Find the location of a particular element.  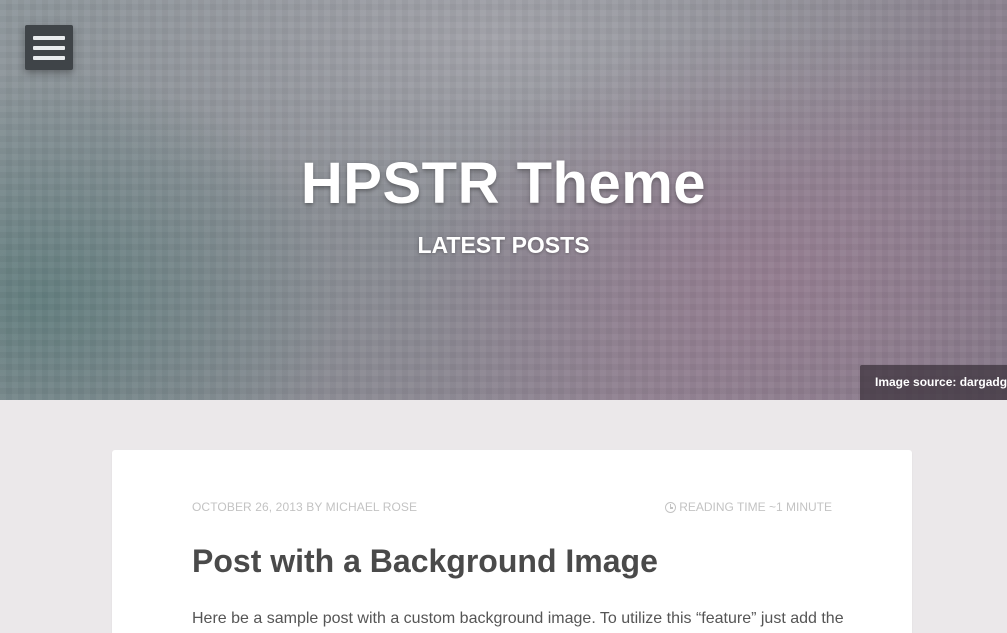

post-date: OCTOBER 26, 2013 is located at coordinates (247, 507).